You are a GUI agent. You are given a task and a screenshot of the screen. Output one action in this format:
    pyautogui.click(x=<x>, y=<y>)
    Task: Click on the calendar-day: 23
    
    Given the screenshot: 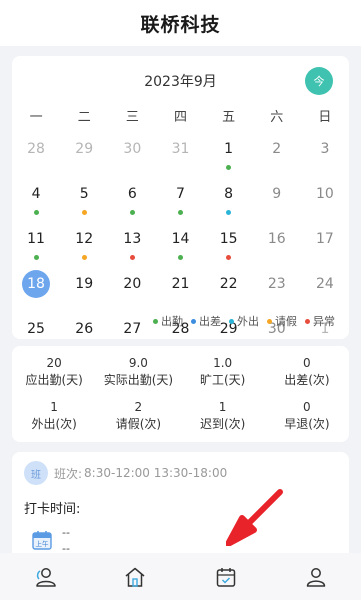 What is the action you would take?
    pyautogui.click(x=277, y=287)
    